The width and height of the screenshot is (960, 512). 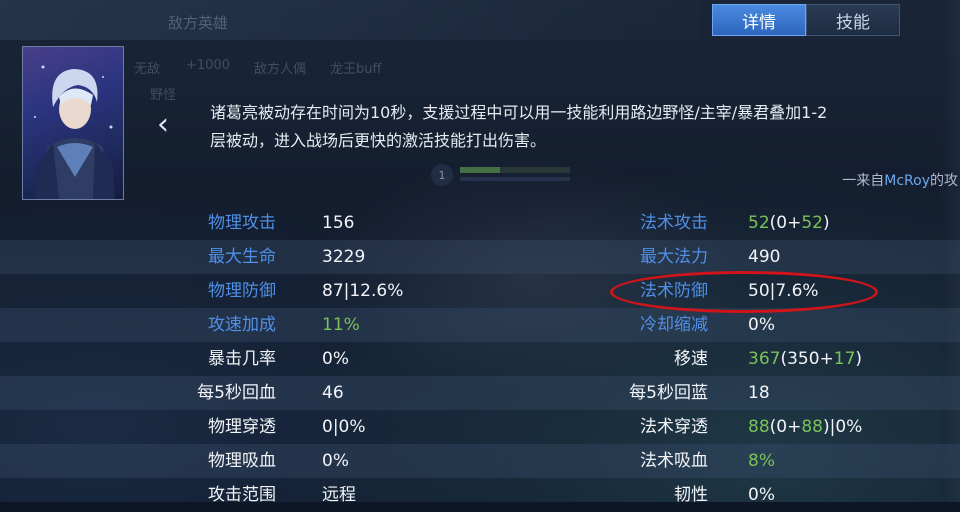 I want to click on stat-value: 8%, so click(x=761, y=461).